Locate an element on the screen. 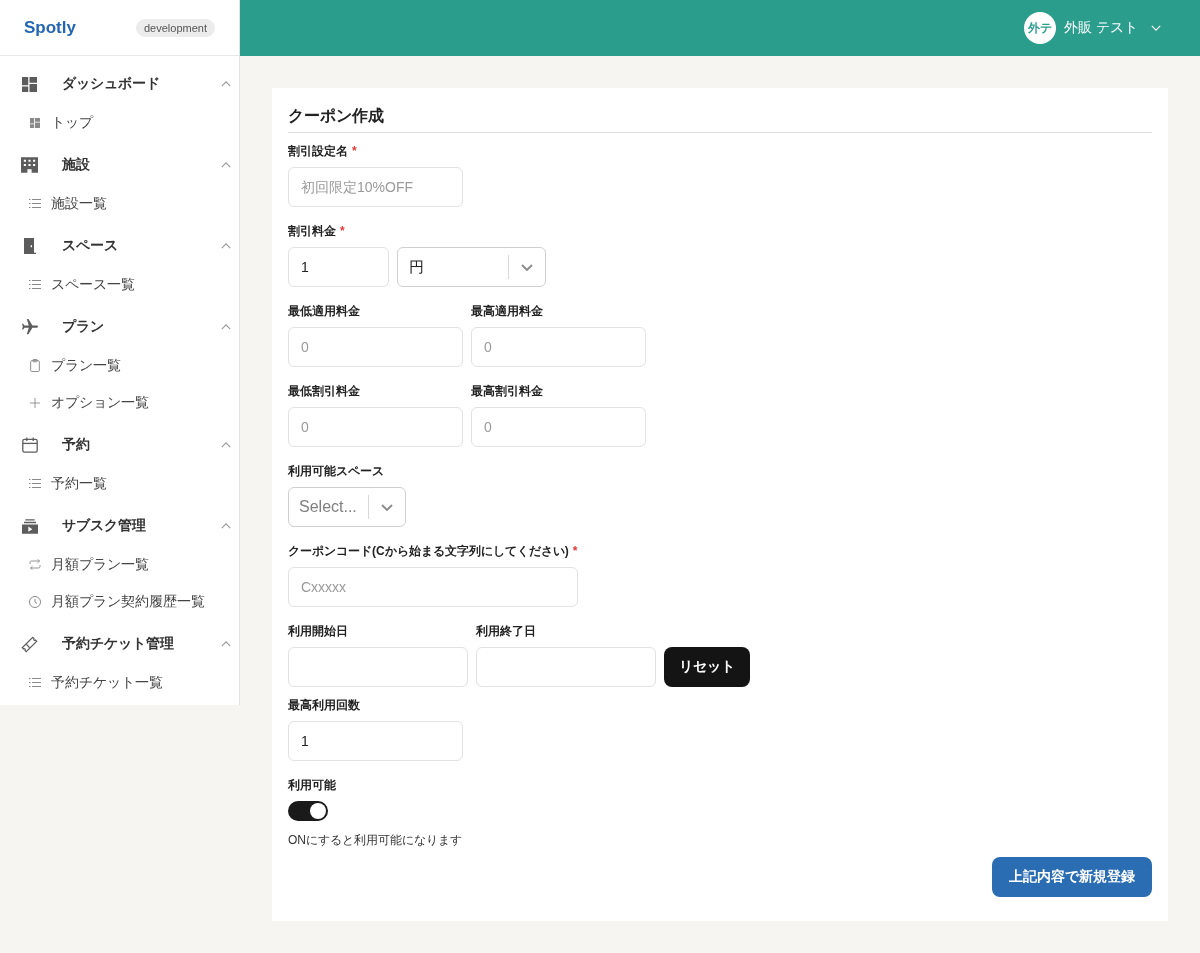 Image resolution: width=1200 pixels, height=953 pixels. sidebar-link: 月額プラン契約履歴一覧 is located at coordinates (119, 601).